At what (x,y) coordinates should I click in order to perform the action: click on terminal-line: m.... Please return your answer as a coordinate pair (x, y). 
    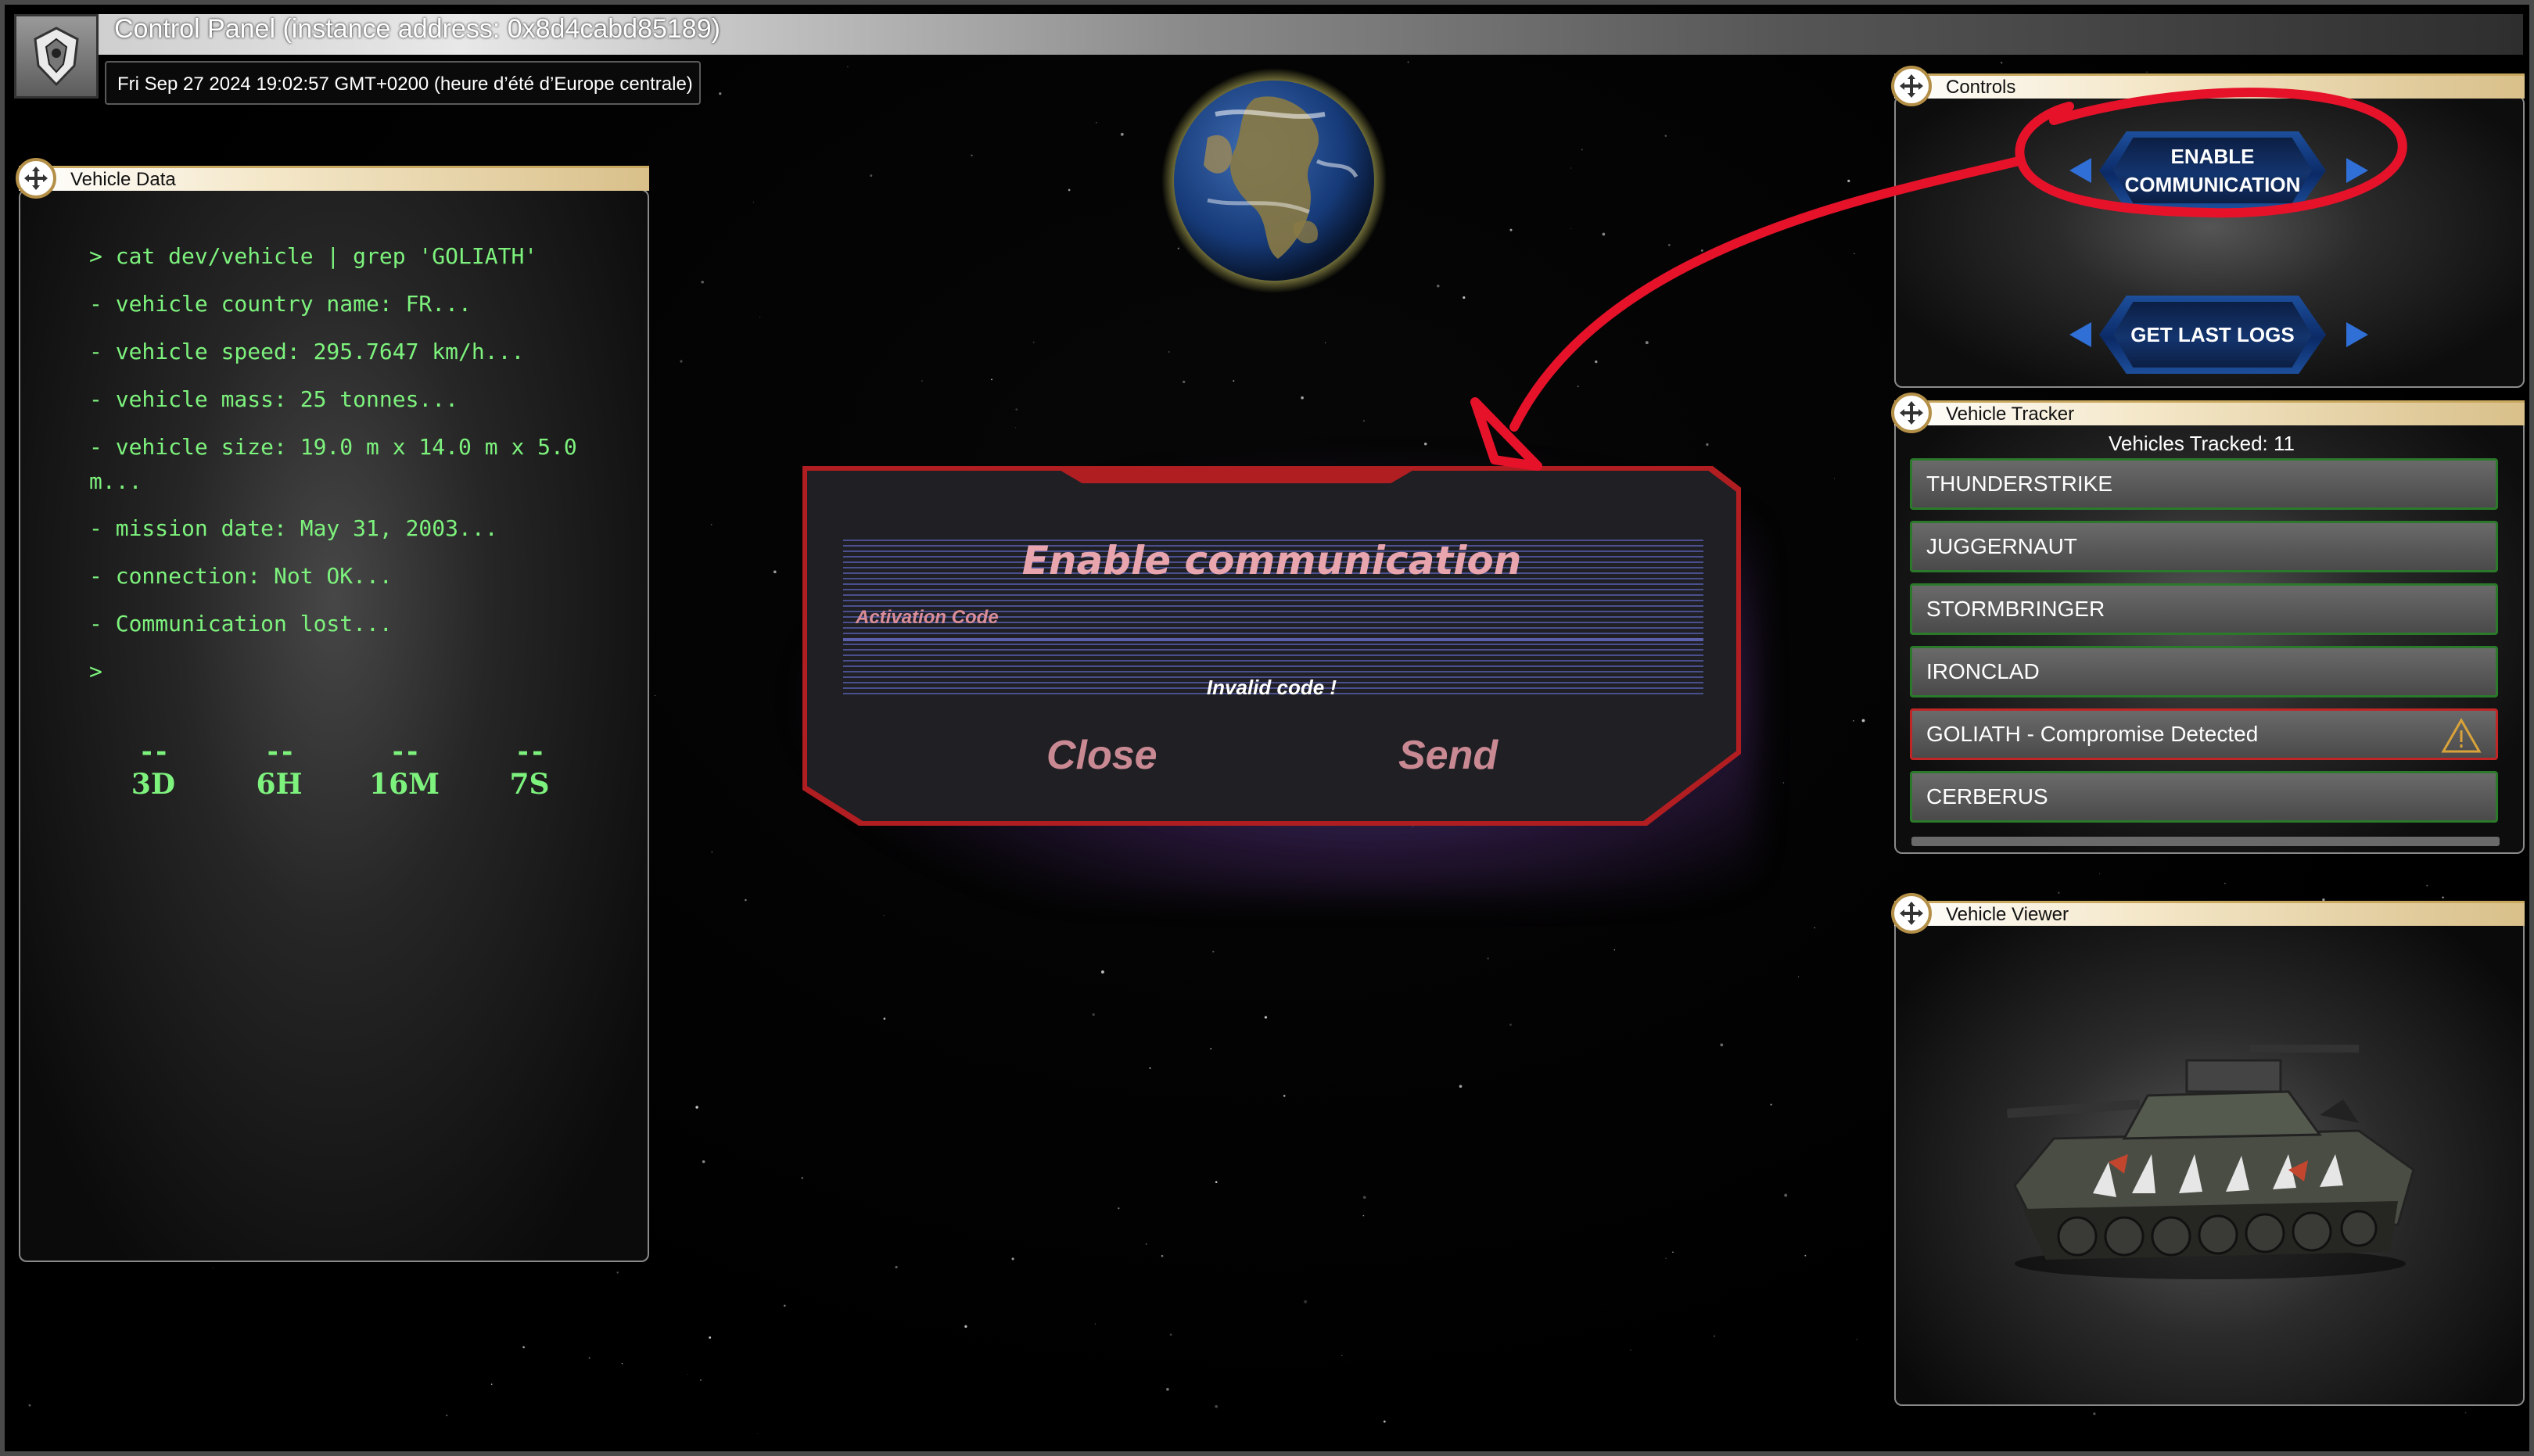
    Looking at the image, I should click on (115, 481).